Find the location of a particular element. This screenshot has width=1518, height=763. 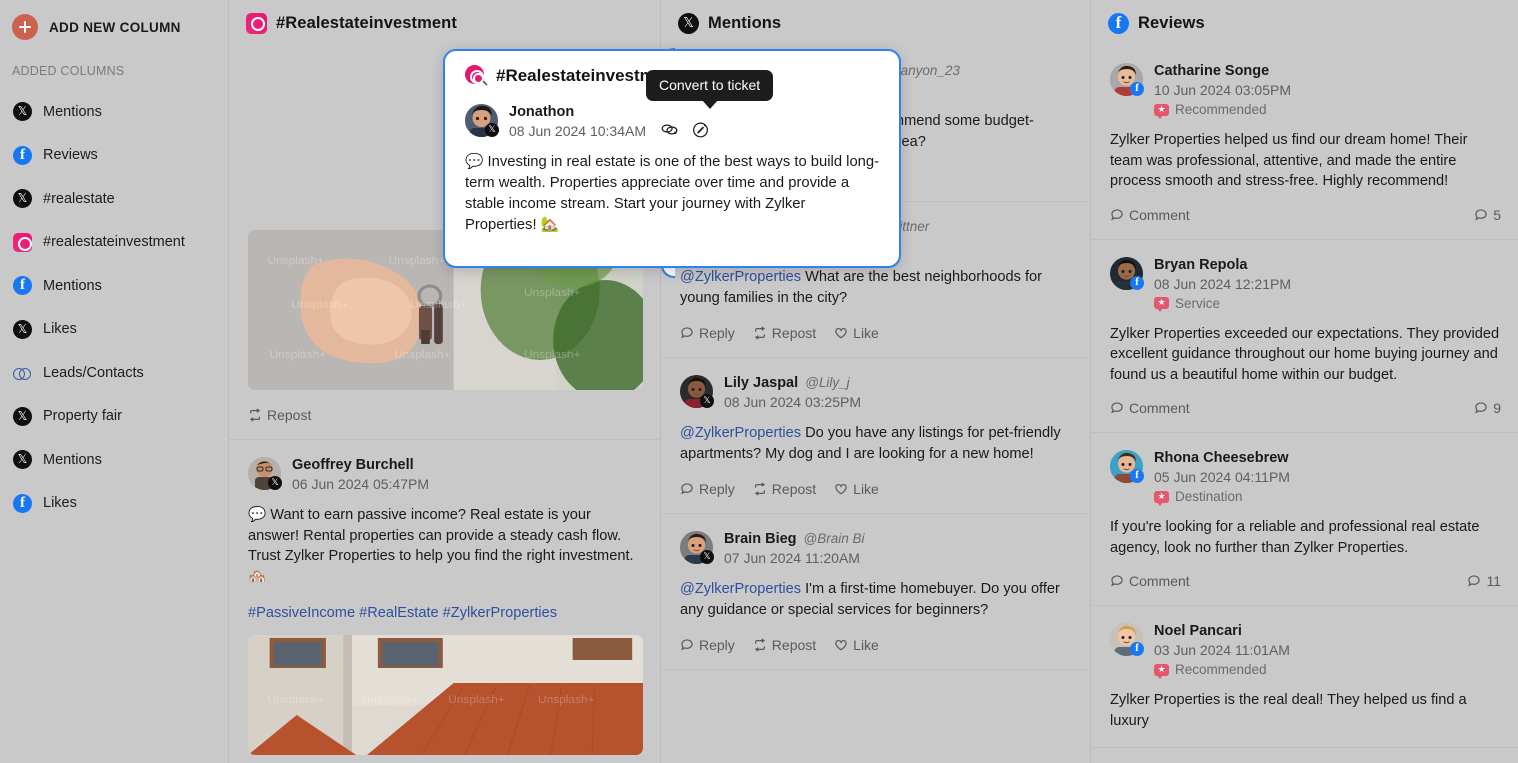

mention-actions: Reply Repost Like is located at coordinates (876, 645).